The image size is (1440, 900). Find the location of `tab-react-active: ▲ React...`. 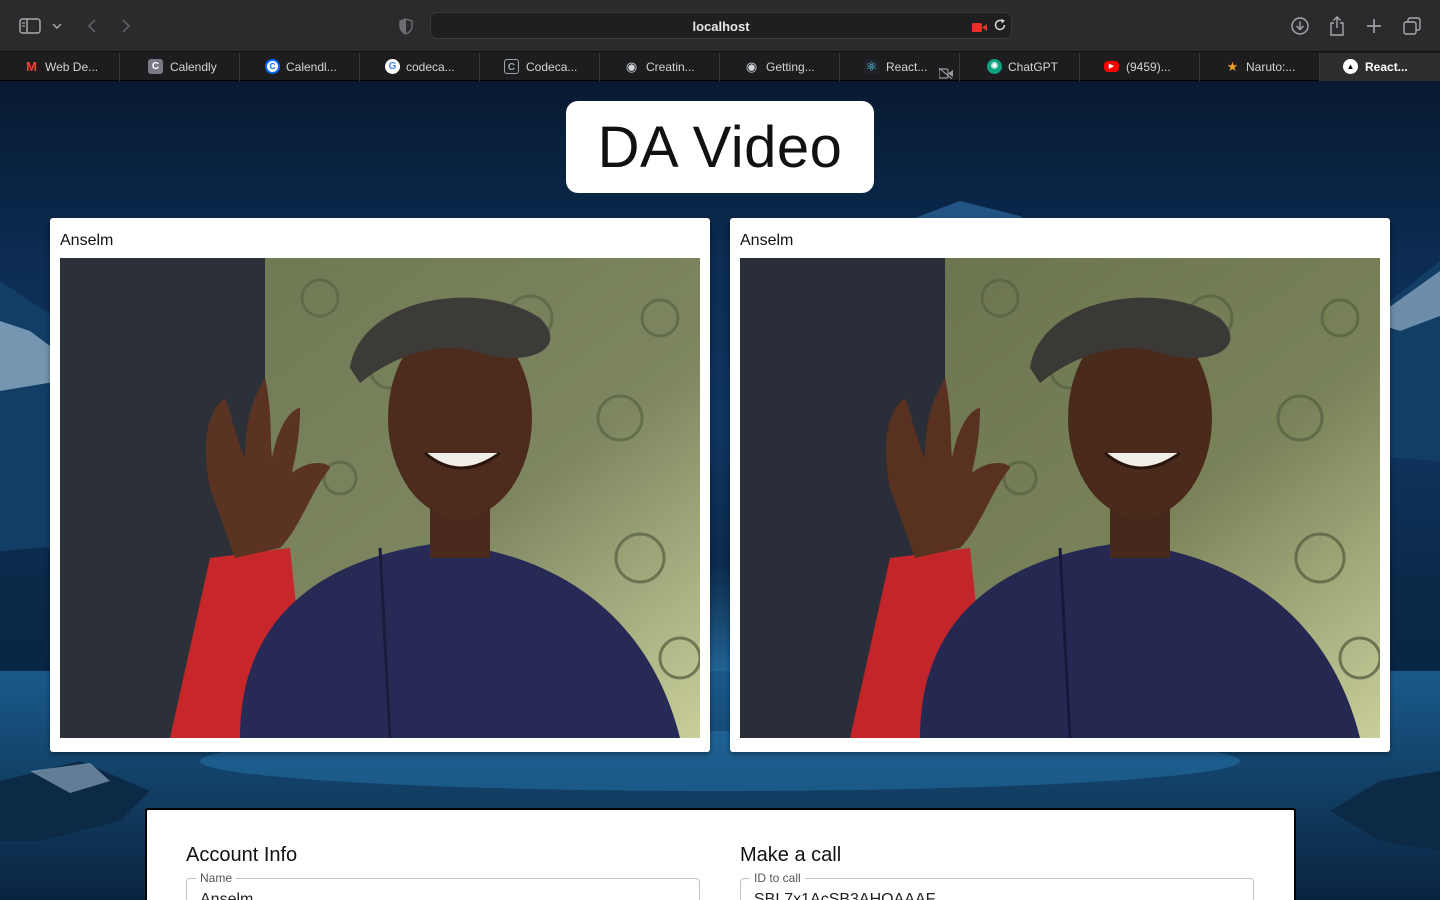

tab-react-active: ▲ React... is located at coordinates (1380, 67).